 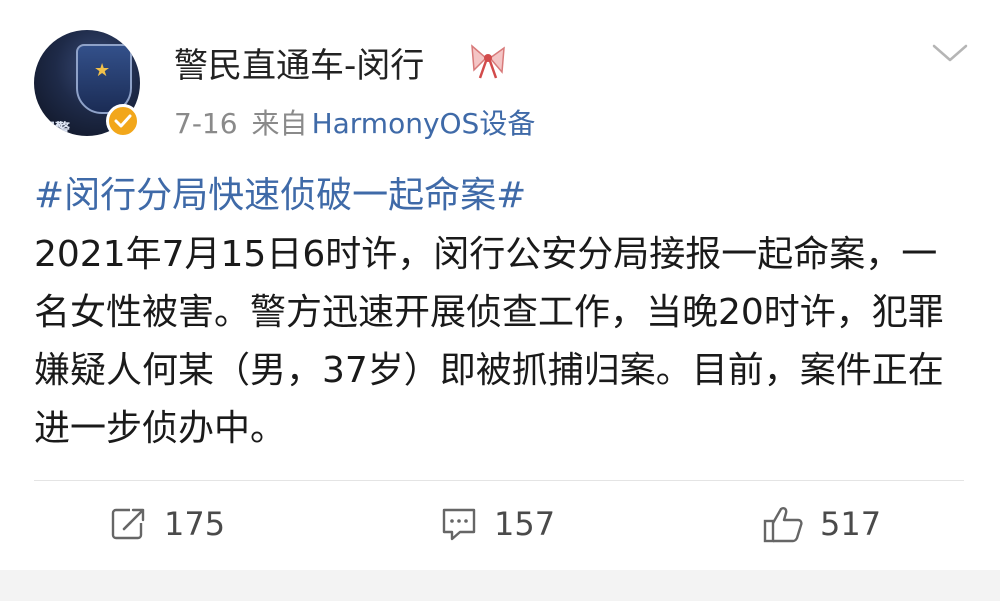 I want to click on device-link: HarmonyOS设备, so click(x=424, y=123).